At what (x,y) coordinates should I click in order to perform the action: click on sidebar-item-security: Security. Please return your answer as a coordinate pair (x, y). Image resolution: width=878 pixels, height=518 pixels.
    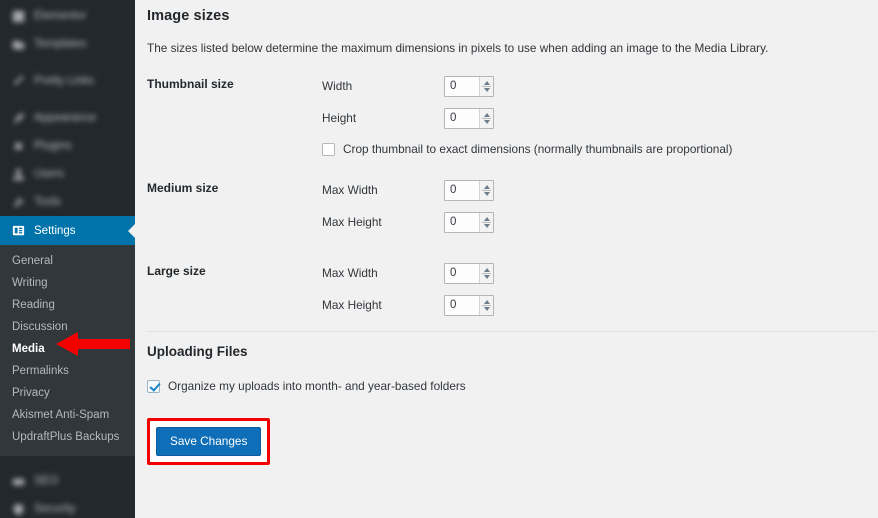
    Looking at the image, I should click on (67, 506).